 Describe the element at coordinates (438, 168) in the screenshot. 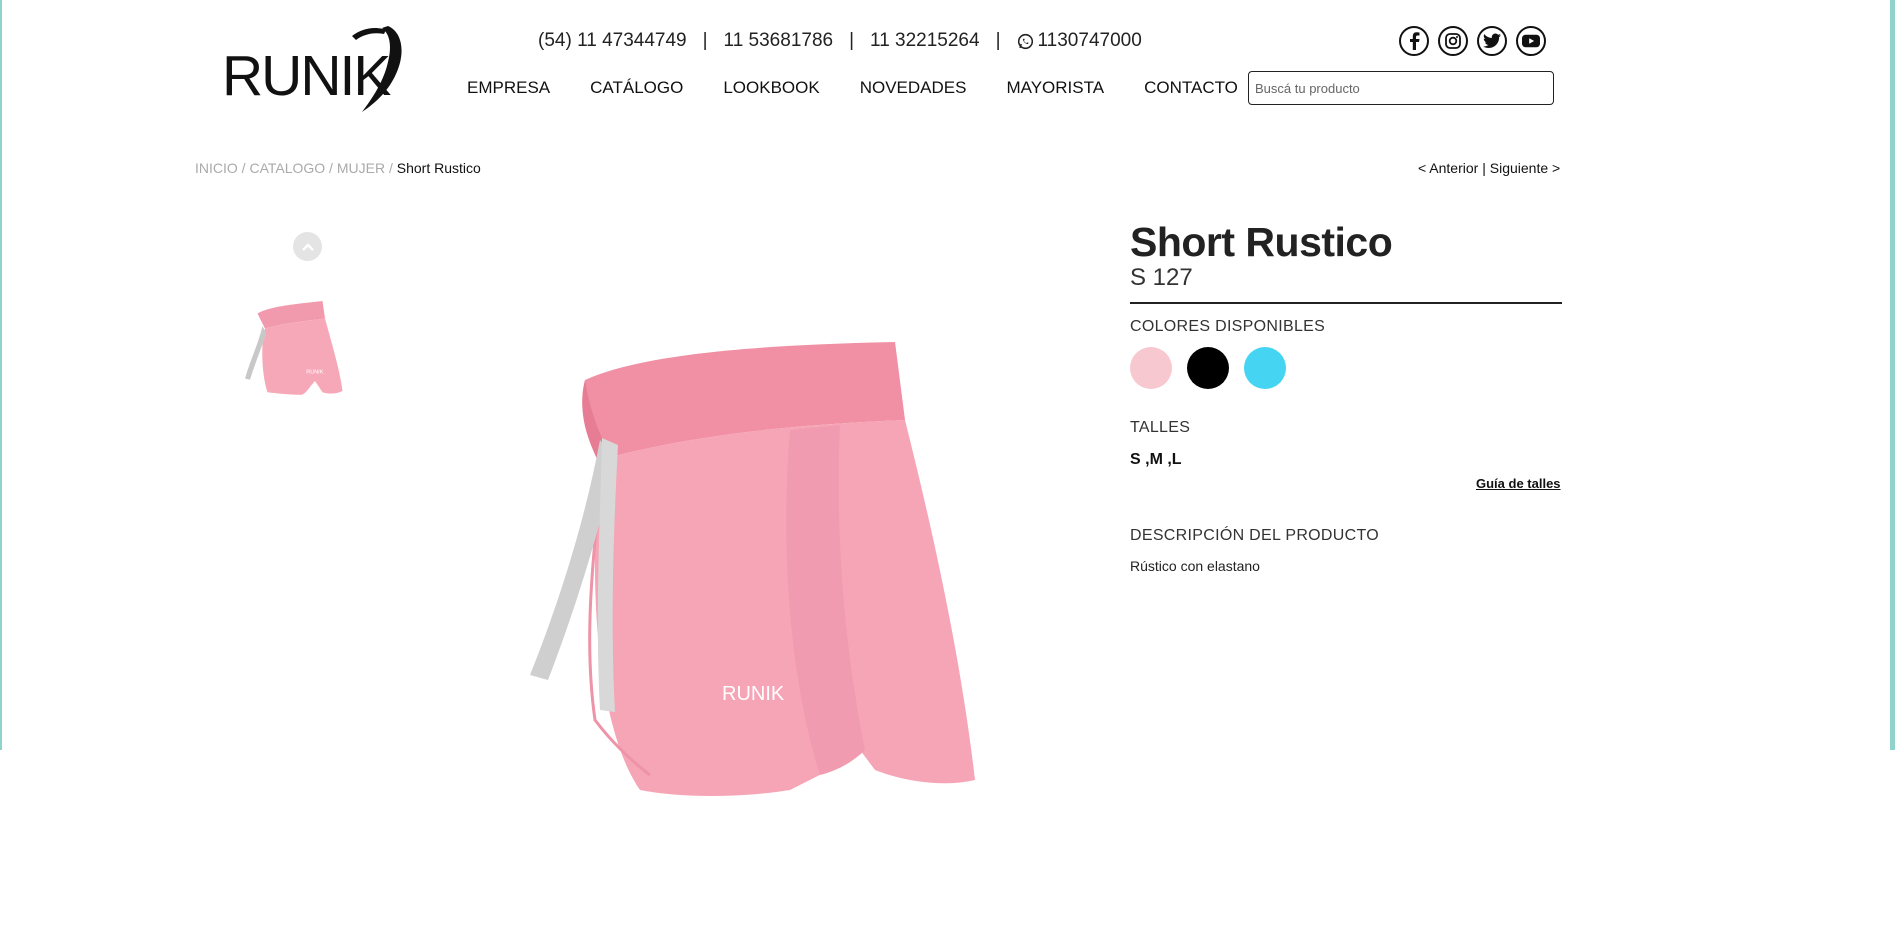

I see `breadcrumb-current: Short Rustico` at that location.